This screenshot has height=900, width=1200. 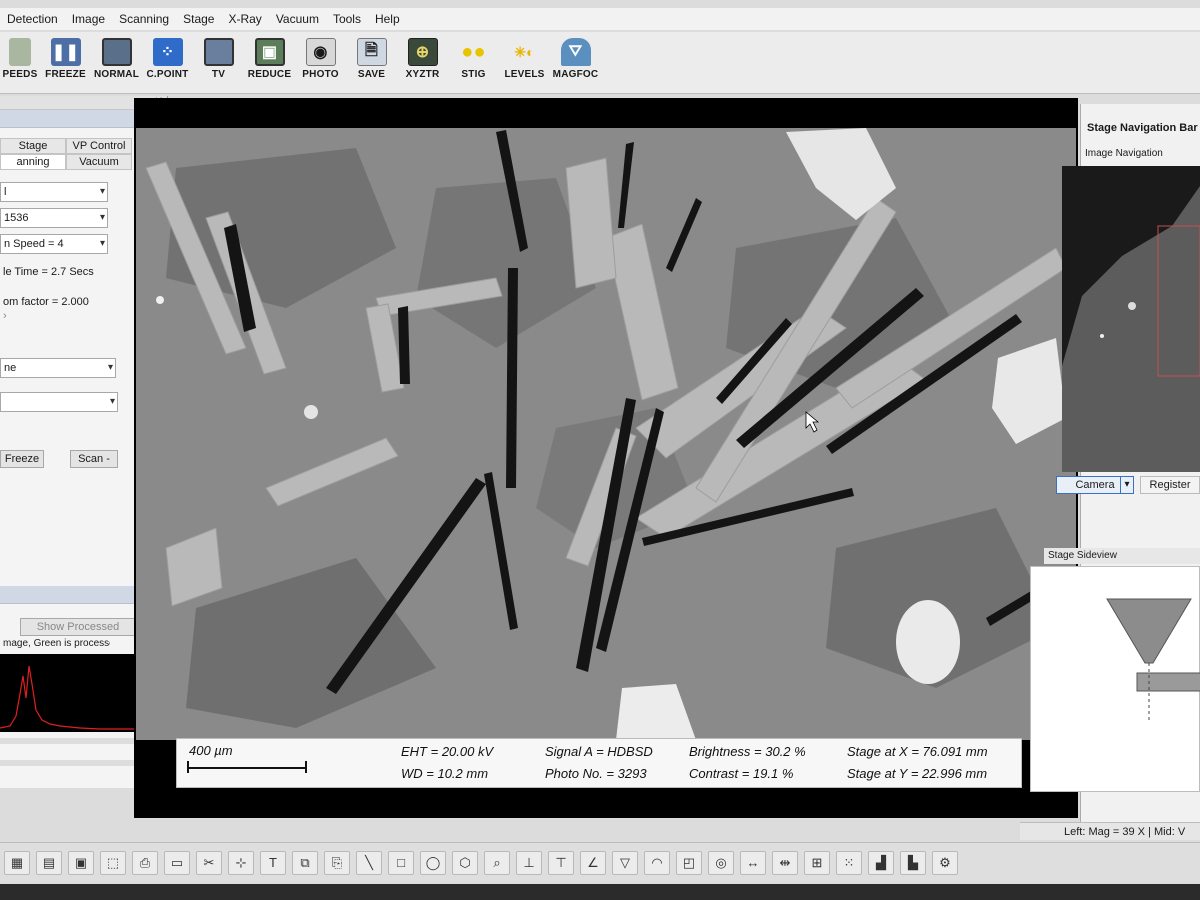 I want to click on dots-icon: ⁙, so click(x=849, y=862).